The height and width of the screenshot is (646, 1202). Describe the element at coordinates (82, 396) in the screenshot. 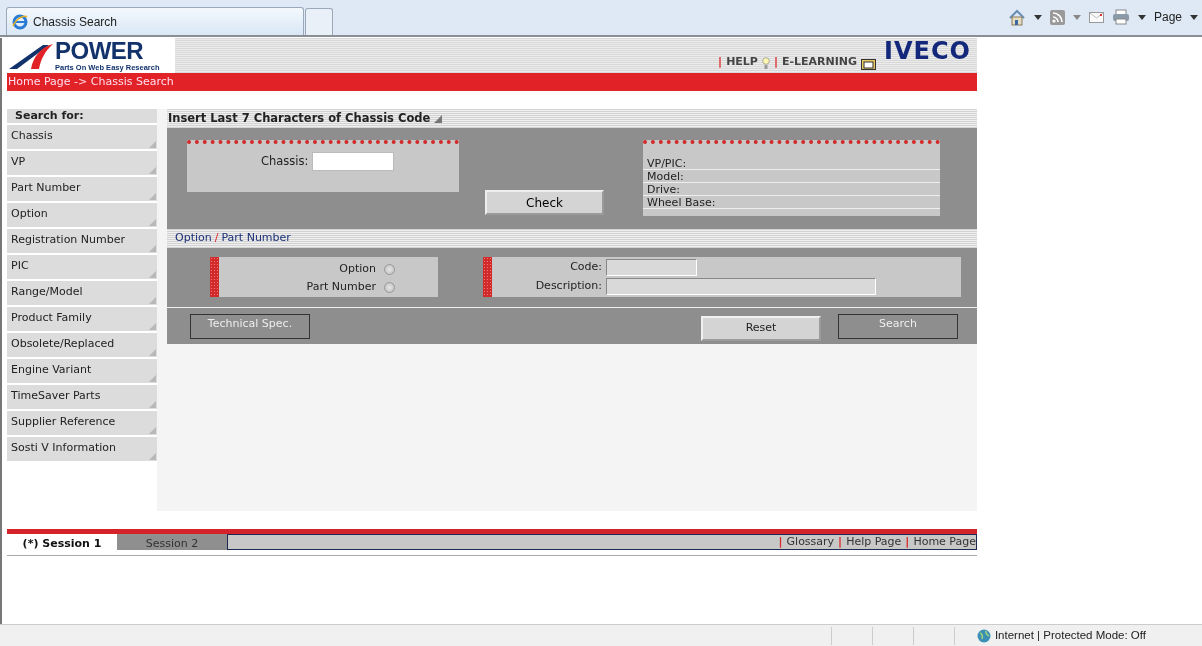

I see `sidebar-item: TimeSaver Parts` at that location.